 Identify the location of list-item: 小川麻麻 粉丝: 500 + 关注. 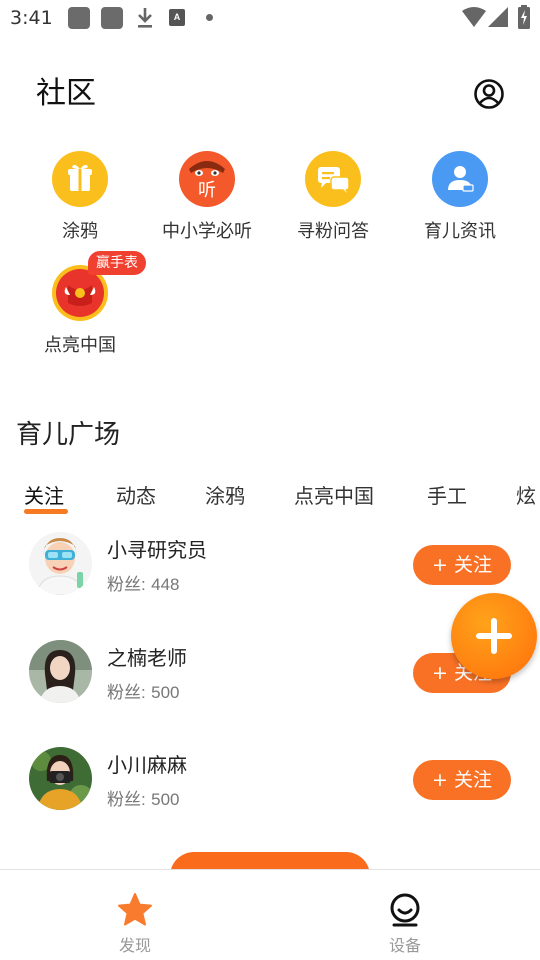
(270, 792).